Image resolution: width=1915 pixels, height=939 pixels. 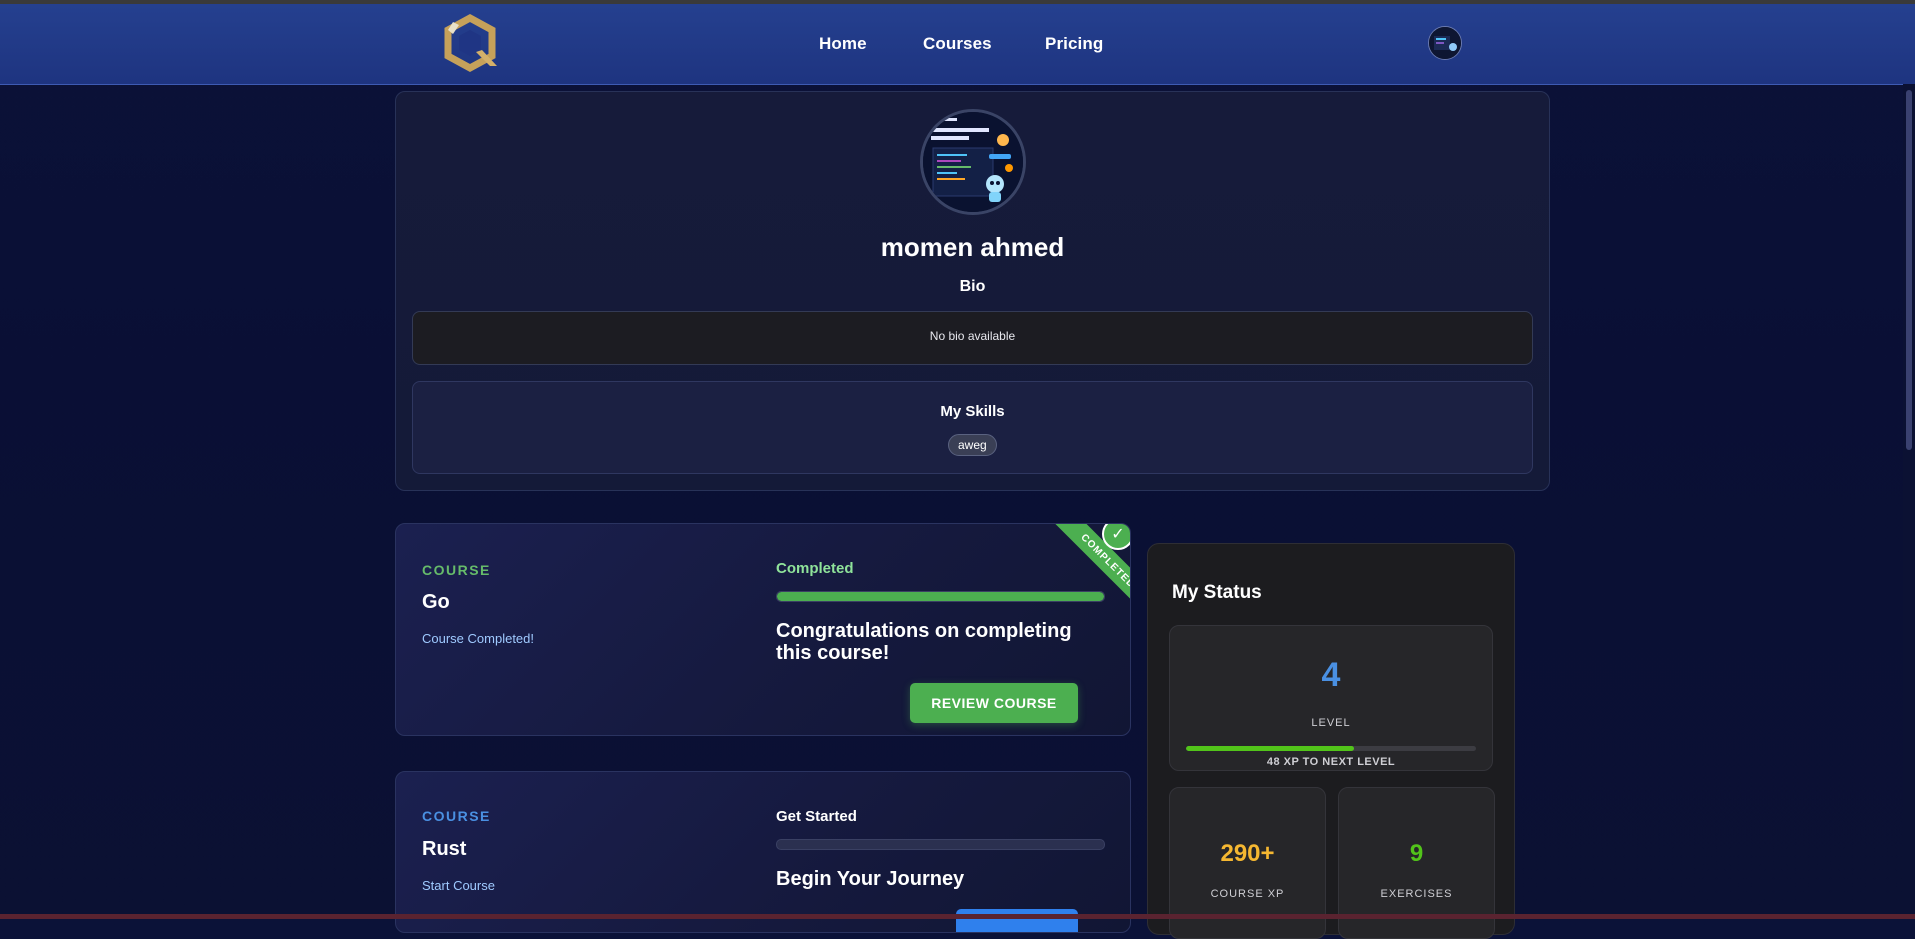 I want to click on course-headline: Begin Your Journey, so click(x=870, y=879).